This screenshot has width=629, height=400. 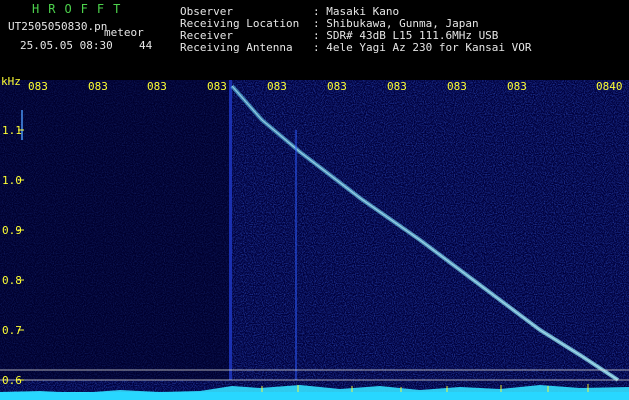 I want to click on y-tick-label: 0.9, so click(x=12, y=230).